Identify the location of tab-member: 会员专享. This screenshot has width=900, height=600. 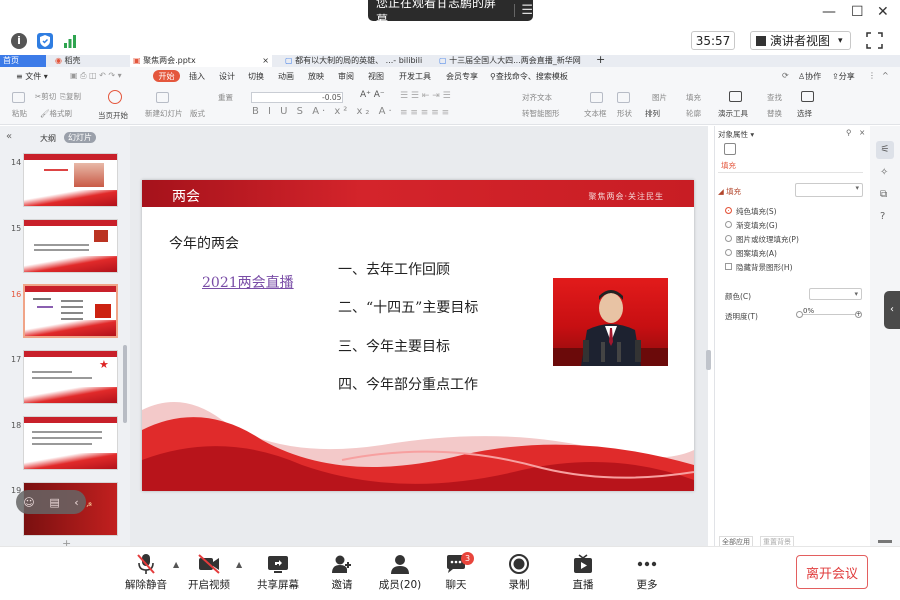
(462, 76).